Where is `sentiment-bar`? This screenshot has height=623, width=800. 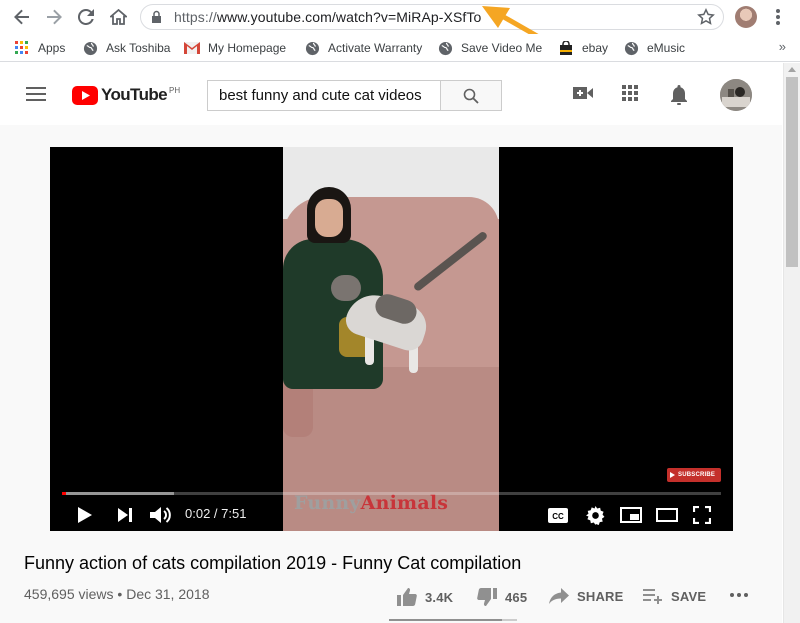 sentiment-bar is located at coordinates (453, 620).